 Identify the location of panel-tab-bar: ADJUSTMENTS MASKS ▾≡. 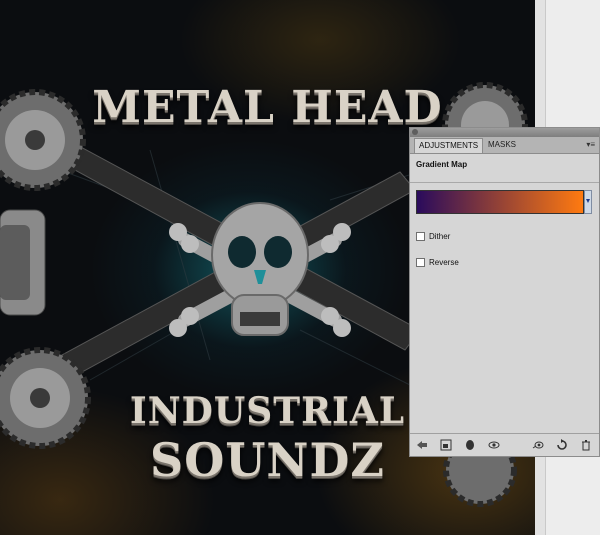
(504, 145).